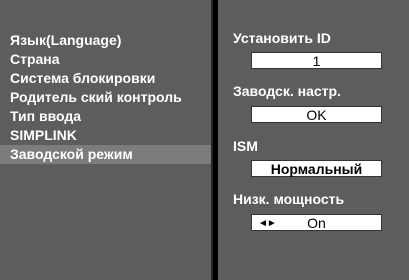 The height and width of the screenshot is (280, 409). What do you see at coordinates (214, 140) in the screenshot?
I see `panel-divider` at bounding box center [214, 140].